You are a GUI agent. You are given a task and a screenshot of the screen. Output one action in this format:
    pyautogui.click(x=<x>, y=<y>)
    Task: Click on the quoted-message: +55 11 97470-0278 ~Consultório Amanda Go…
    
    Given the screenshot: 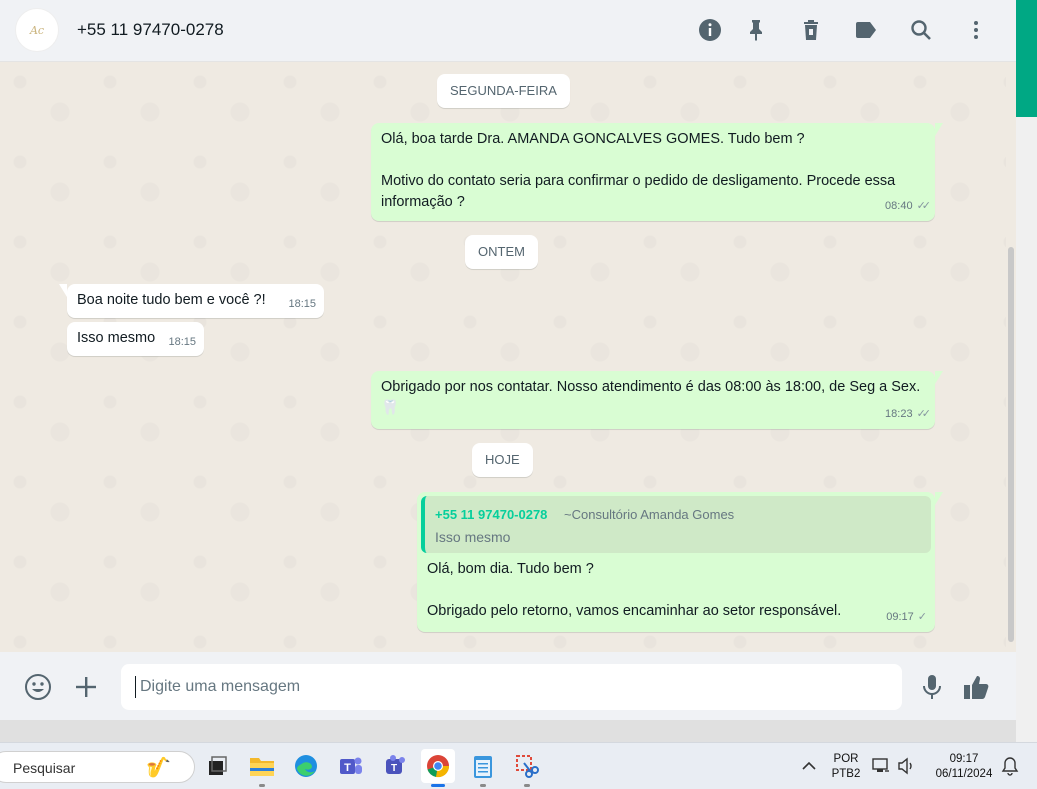 What is the action you would take?
    pyautogui.click(x=676, y=524)
    